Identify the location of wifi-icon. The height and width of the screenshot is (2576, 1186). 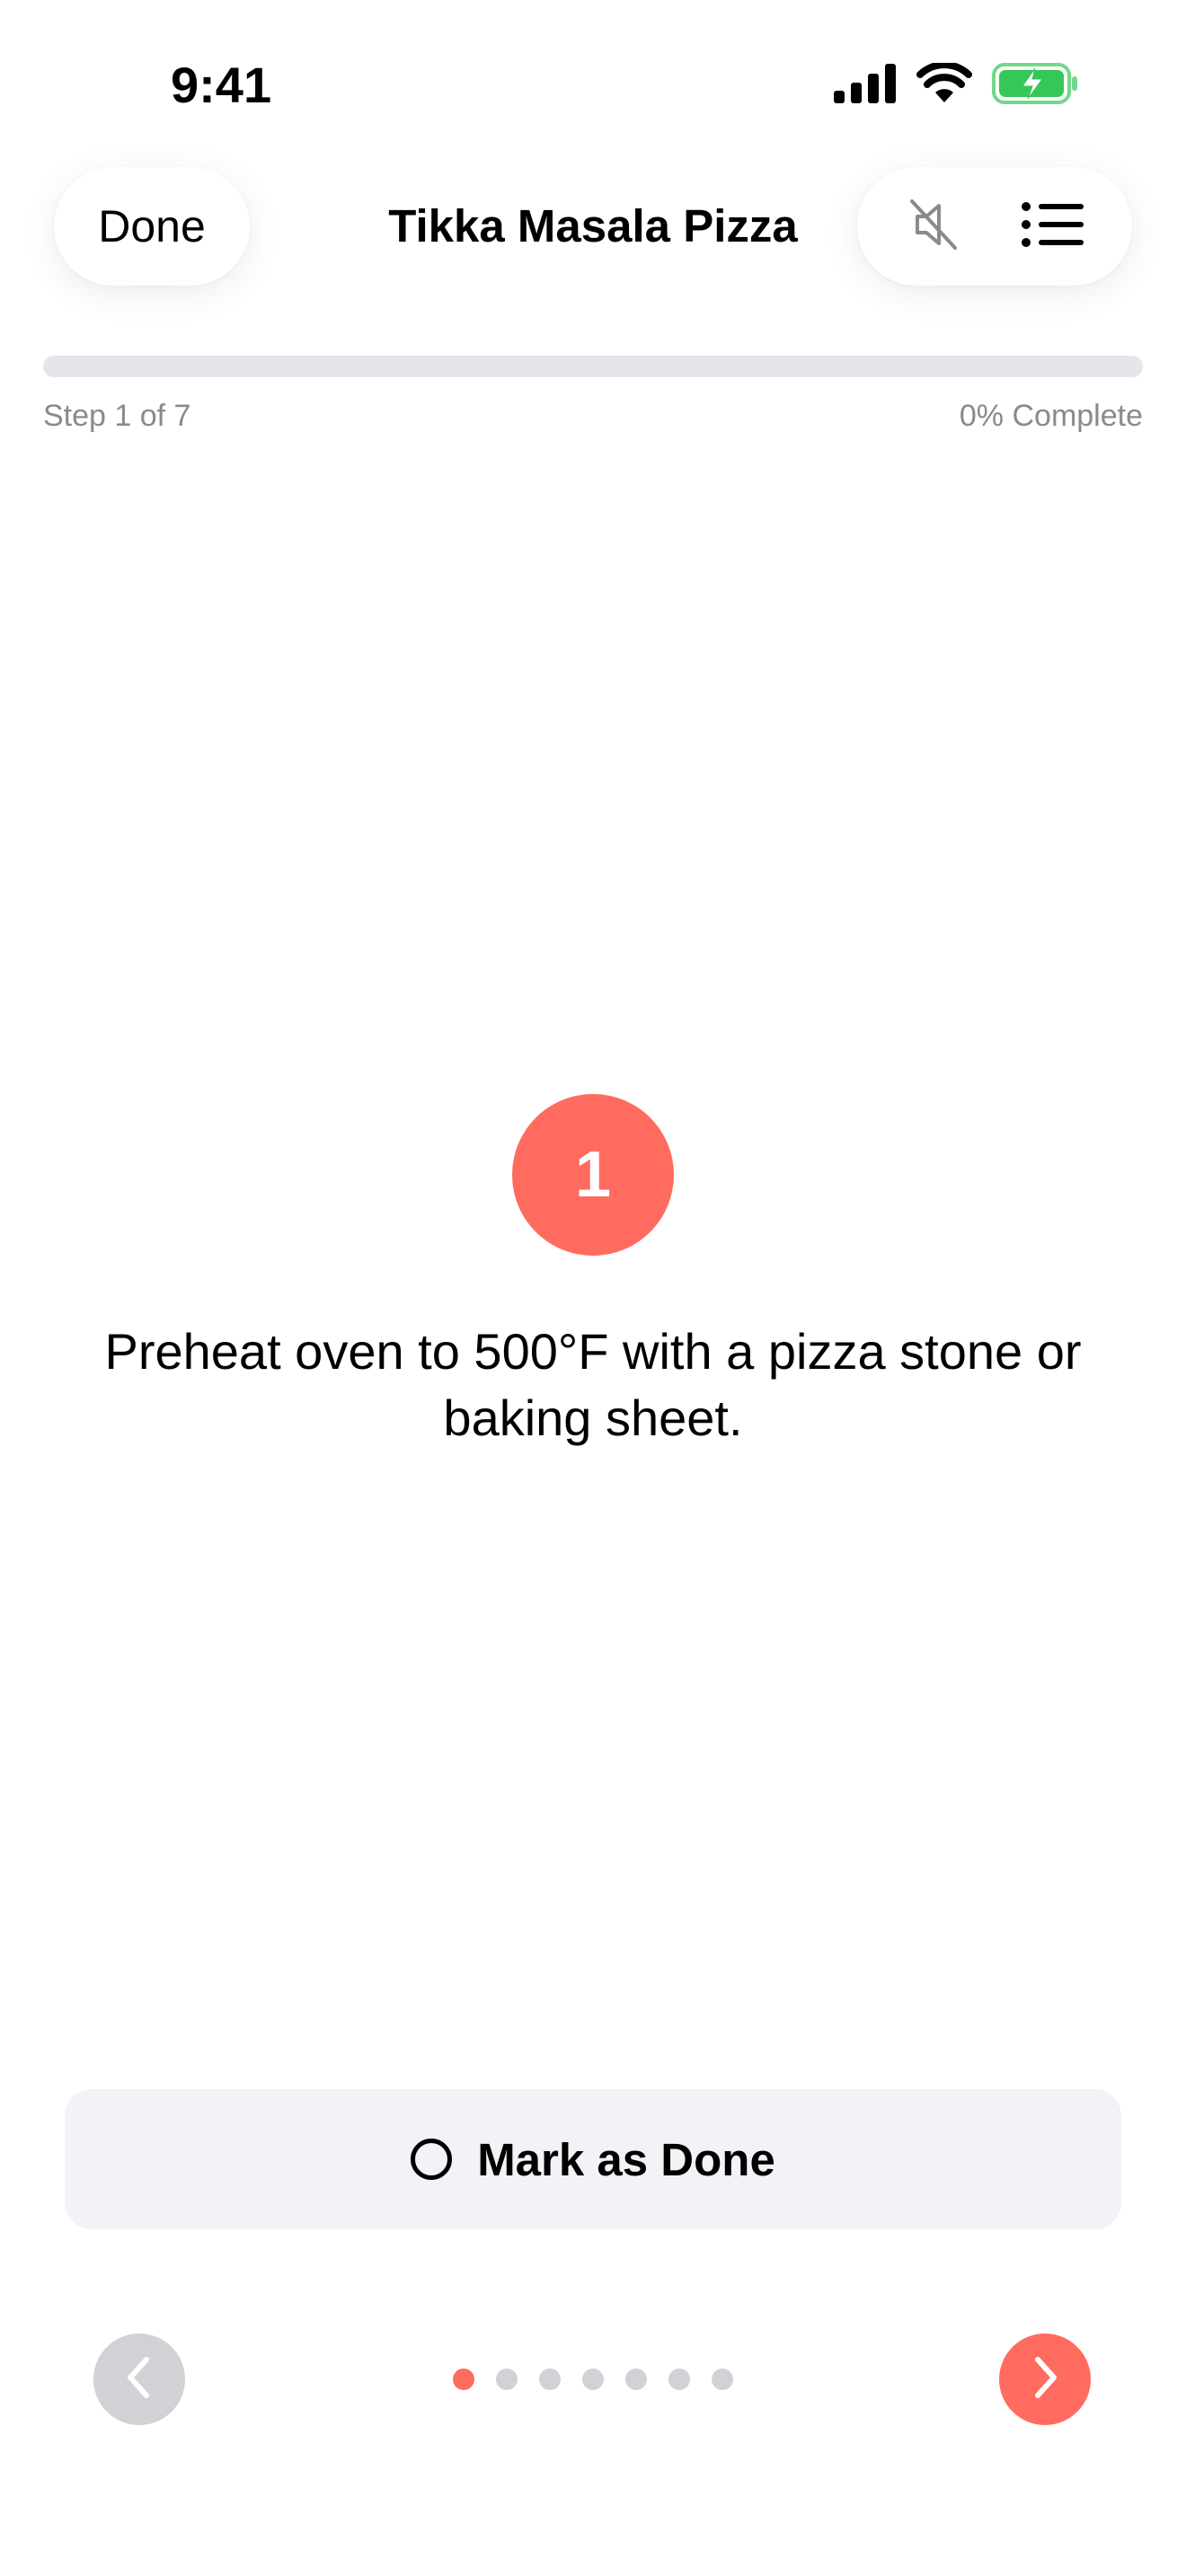
(944, 84).